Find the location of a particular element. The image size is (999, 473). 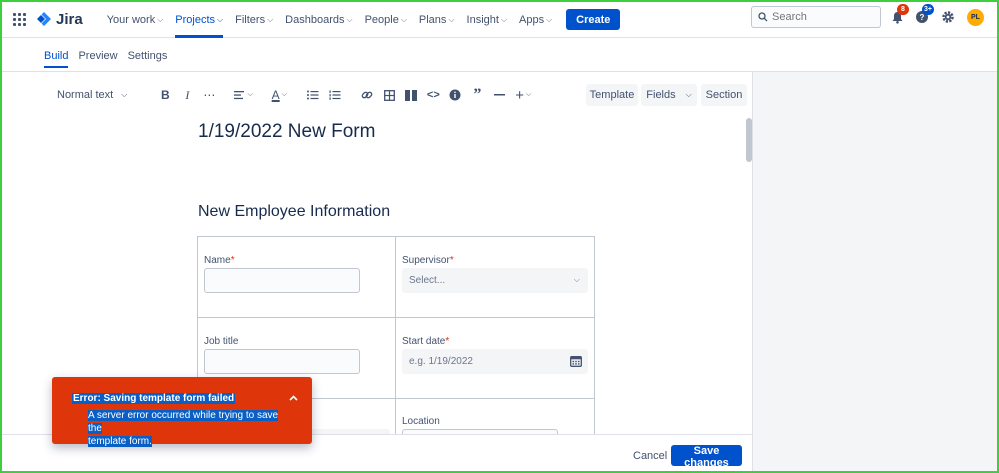

layout-columns-icon is located at coordinates (411, 95).